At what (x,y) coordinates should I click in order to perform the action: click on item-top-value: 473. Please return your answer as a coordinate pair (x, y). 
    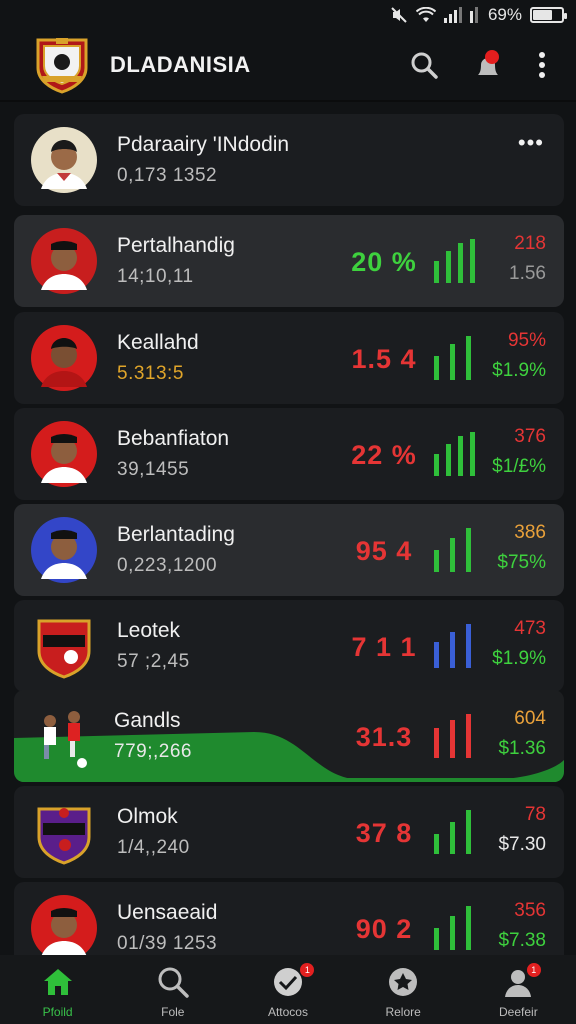
    Looking at the image, I should click on (530, 628).